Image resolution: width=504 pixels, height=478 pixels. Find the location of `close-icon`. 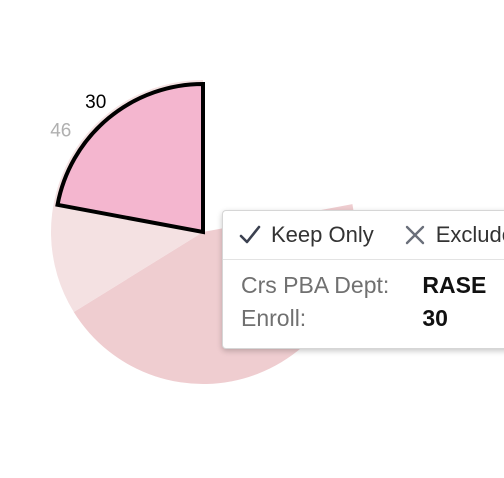

close-icon is located at coordinates (415, 235).